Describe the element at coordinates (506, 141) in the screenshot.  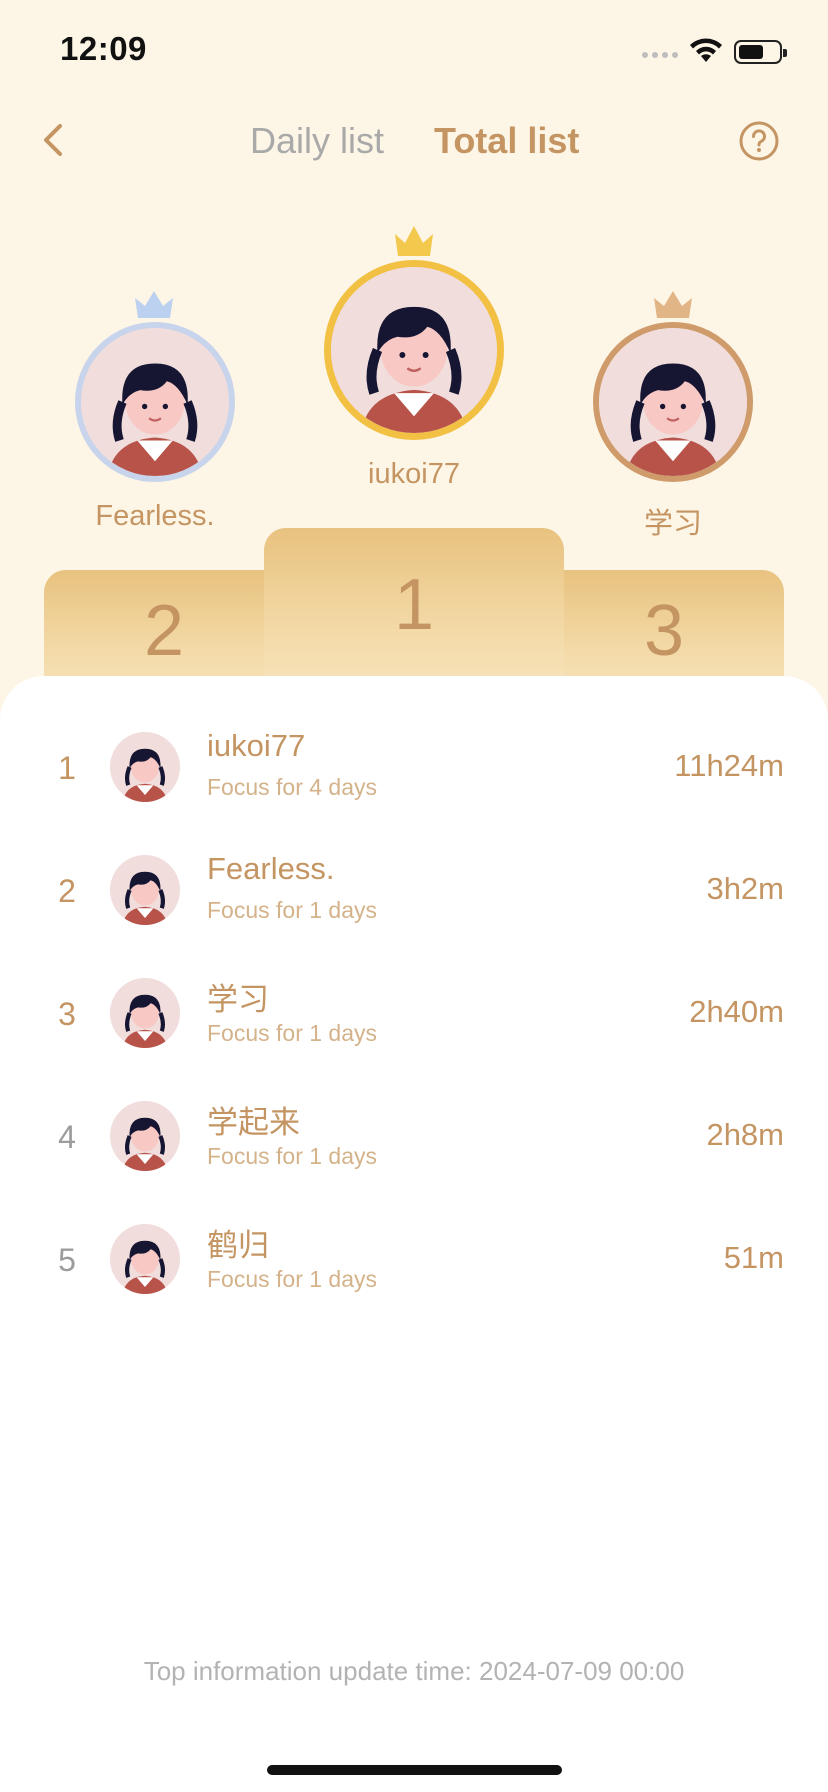
I see `tab-total-list: Total list` at that location.